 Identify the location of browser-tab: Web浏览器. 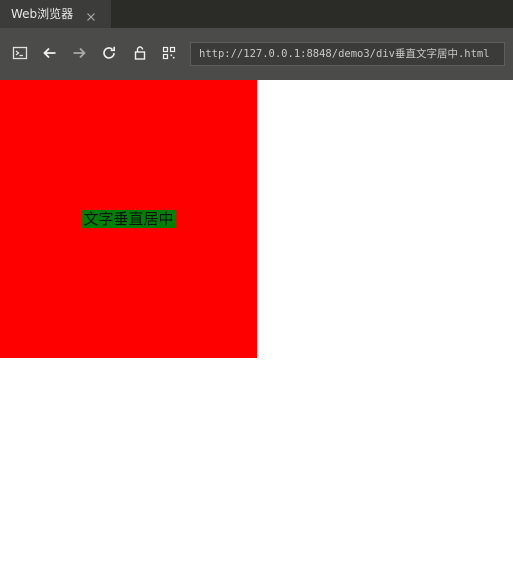
(55, 14).